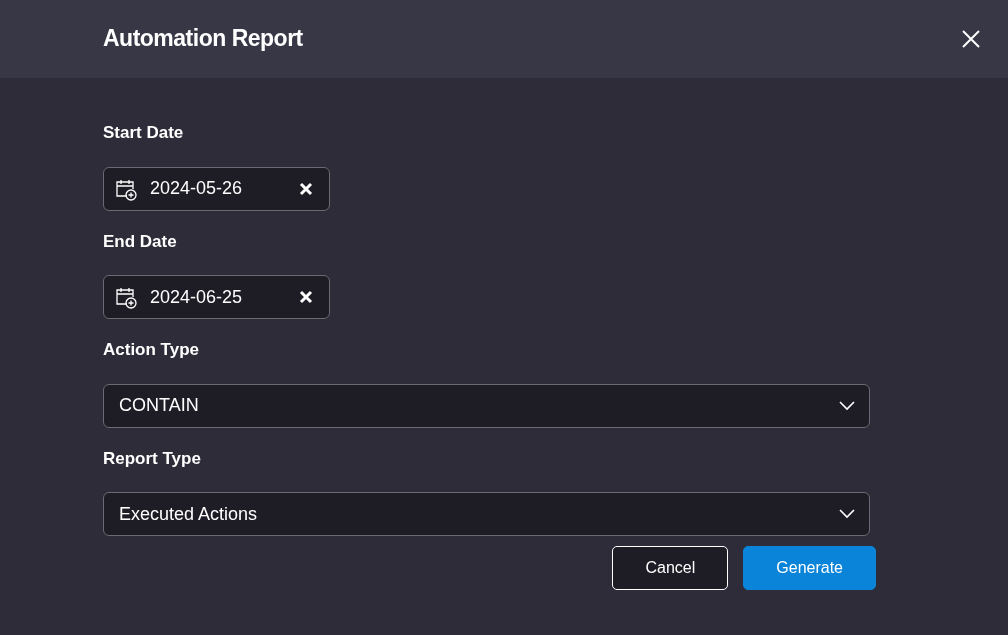  I want to click on date-field: 2024-06-25, so click(216, 297).